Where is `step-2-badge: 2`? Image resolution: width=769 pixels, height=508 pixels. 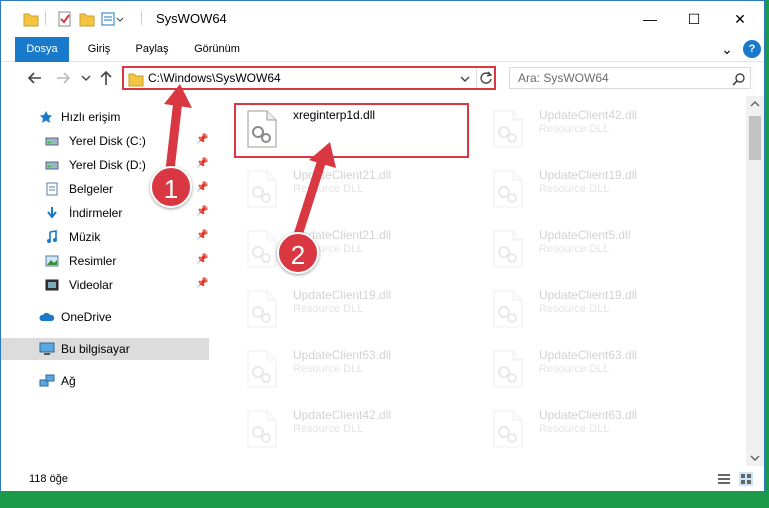 step-2-badge: 2 is located at coordinates (298, 253).